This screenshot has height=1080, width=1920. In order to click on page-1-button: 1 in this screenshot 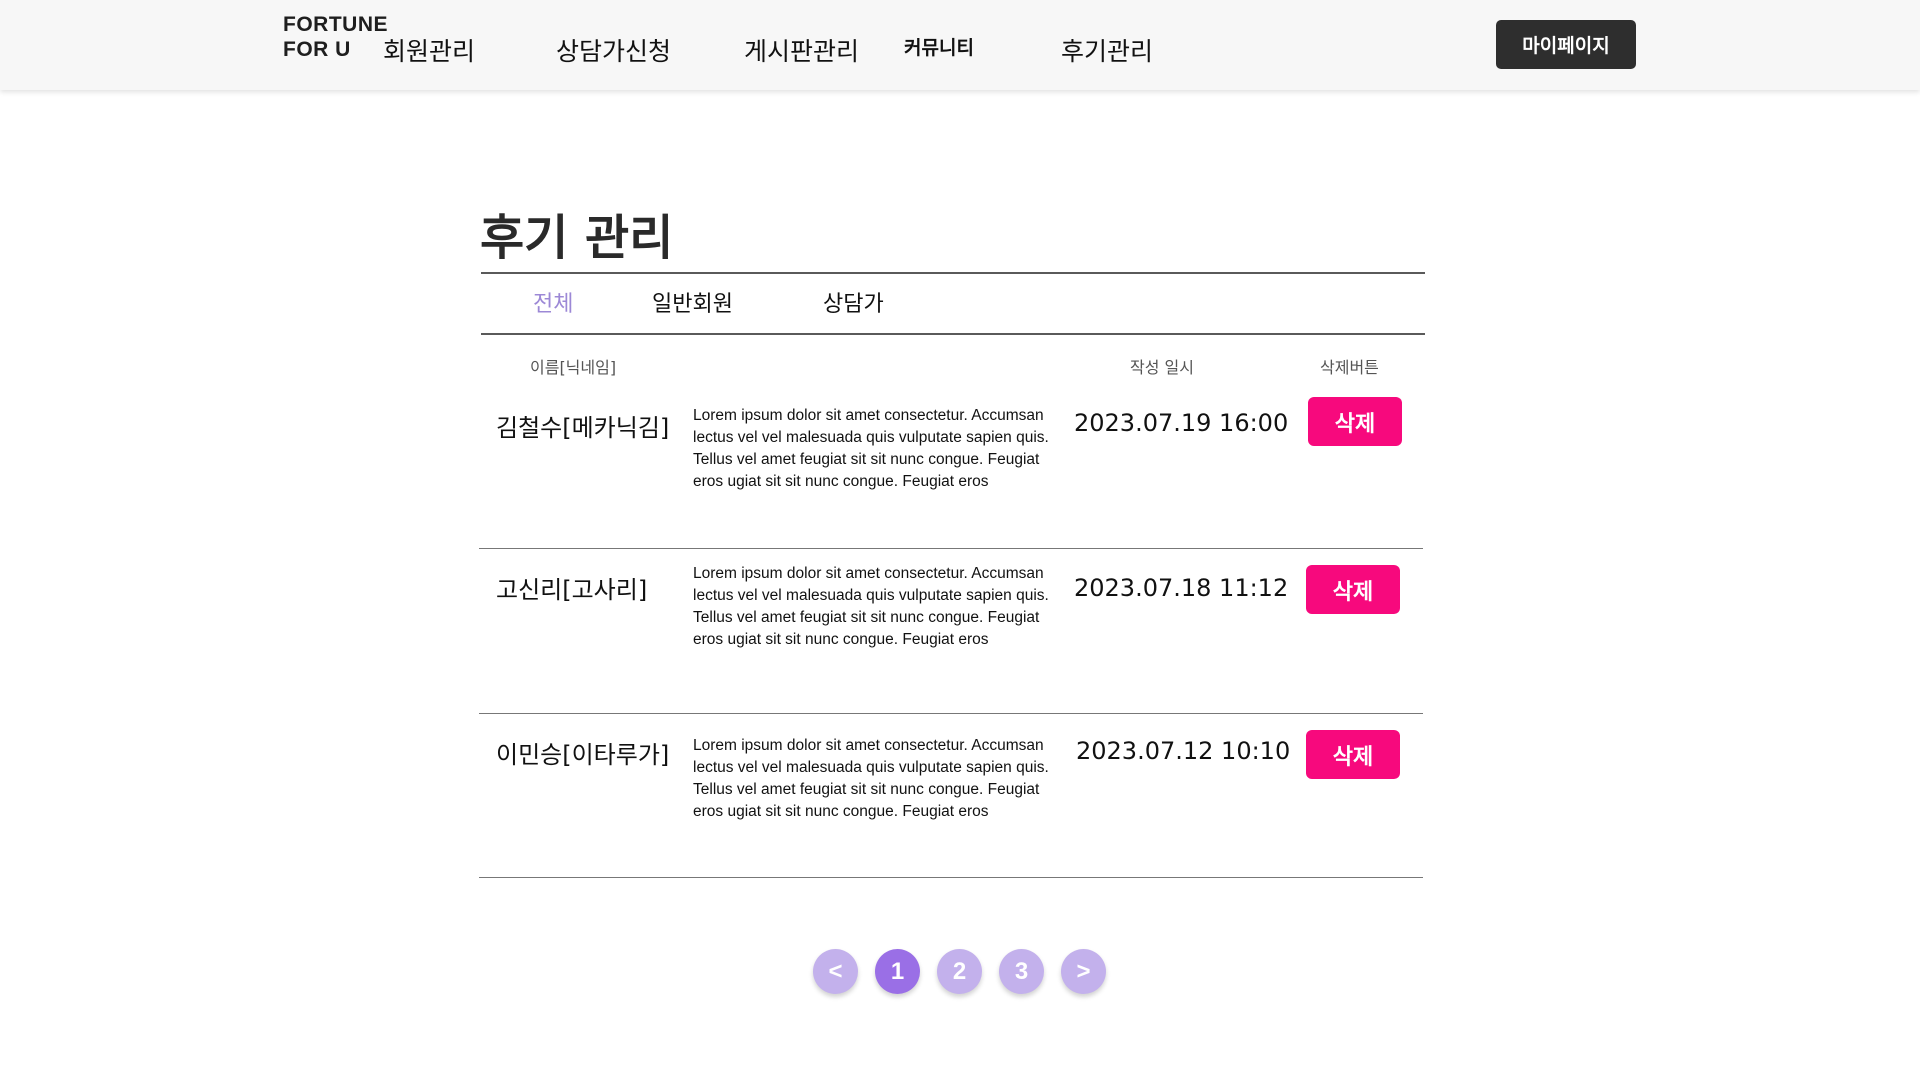, I will do `click(897, 971)`.